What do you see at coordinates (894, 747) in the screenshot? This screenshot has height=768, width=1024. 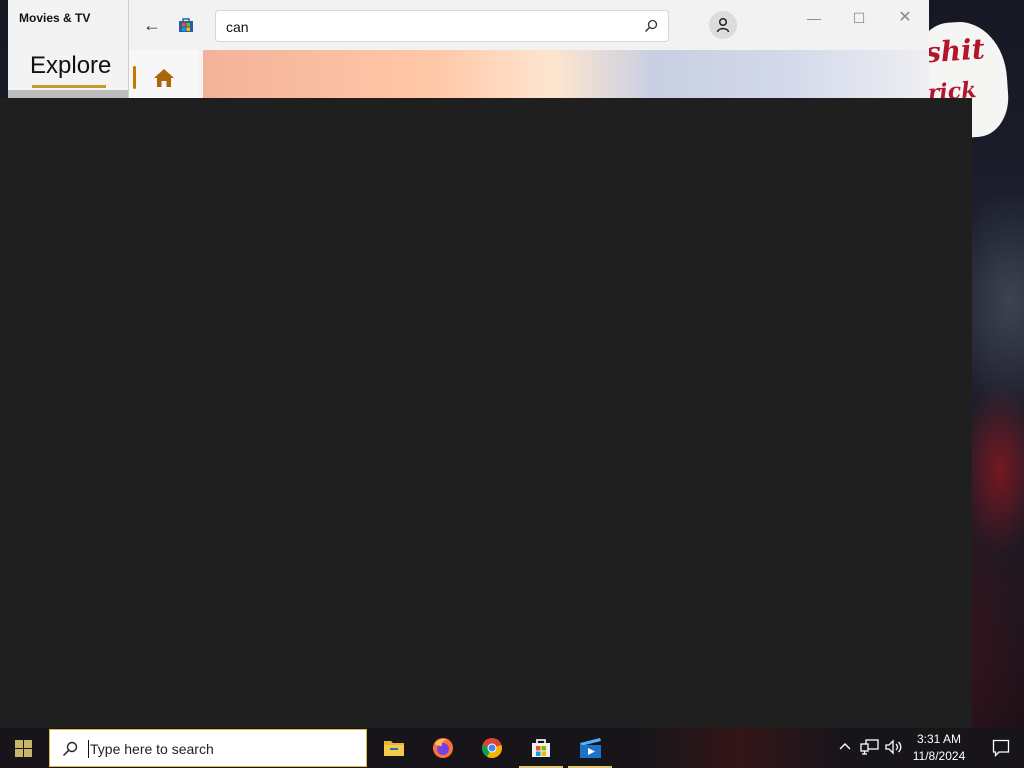 I see `volume-icon` at bounding box center [894, 747].